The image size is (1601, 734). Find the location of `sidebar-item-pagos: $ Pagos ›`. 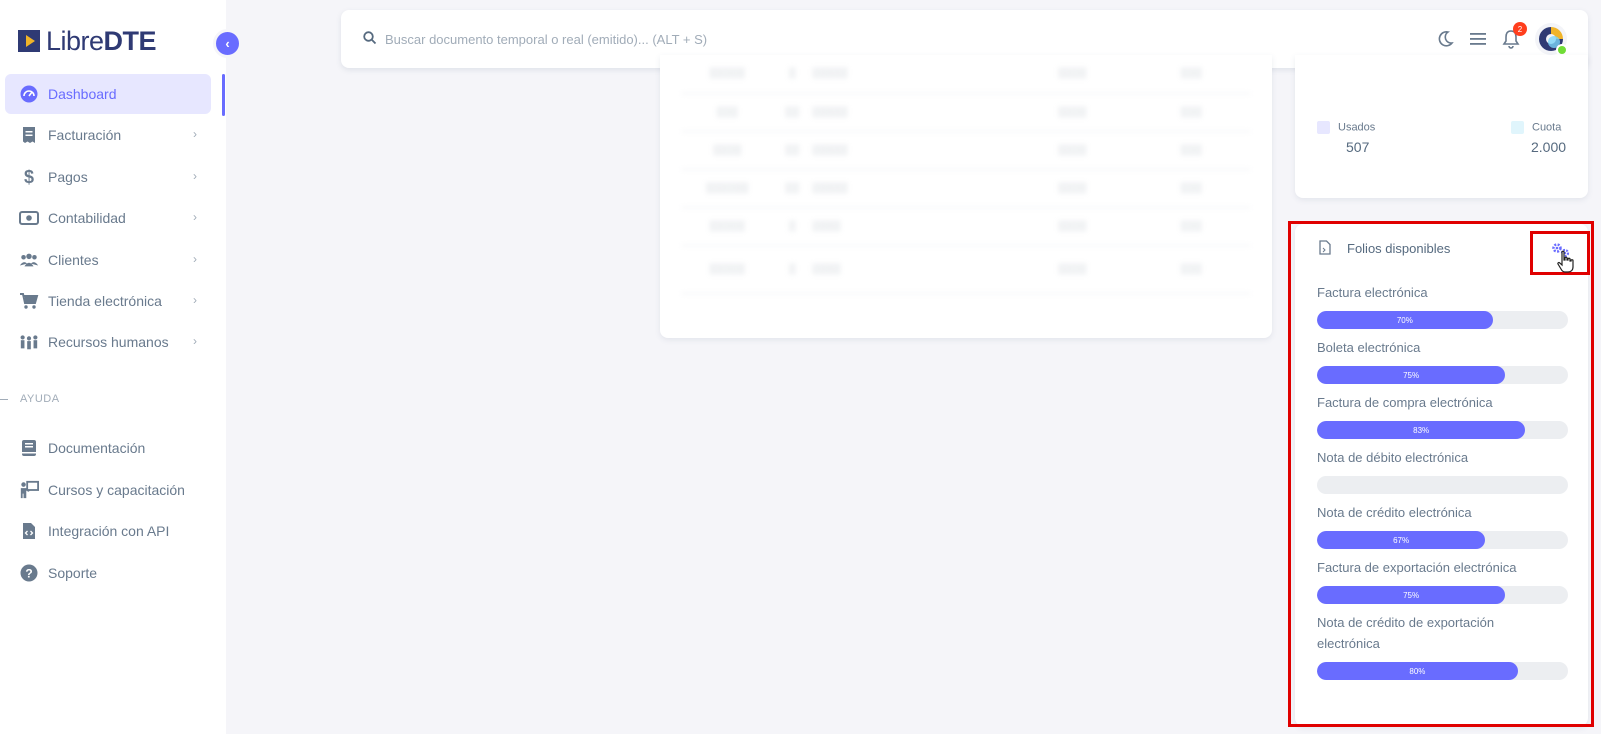

sidebar-item-pagos: $ Pagos › is located at coordinates (108, 177).